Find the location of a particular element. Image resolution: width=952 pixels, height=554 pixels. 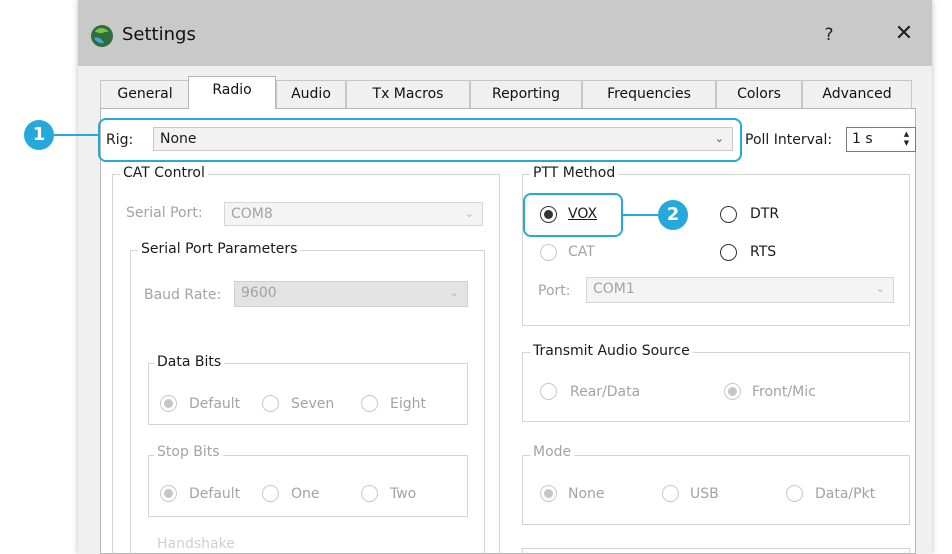

tab-advanced: Advanced is located at coordinates (857, 94).